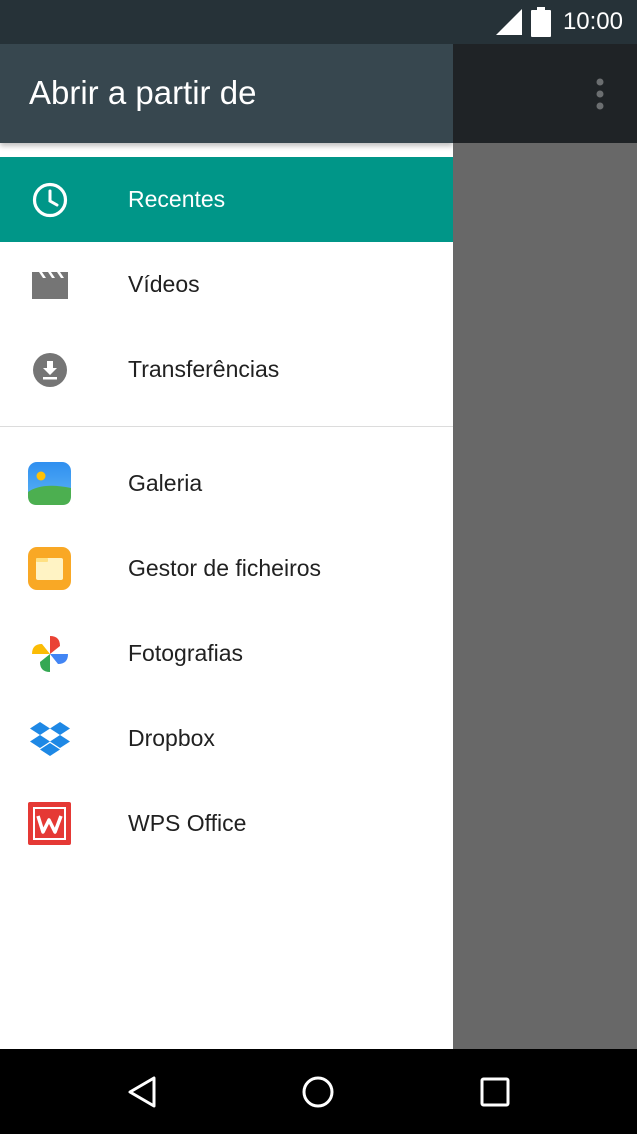 The height and width of the screenshot is (1134, 637). Describe the element at coordinates (226, 483) in the screenshot. I see `app-item-galeria: Galeria` at that location.